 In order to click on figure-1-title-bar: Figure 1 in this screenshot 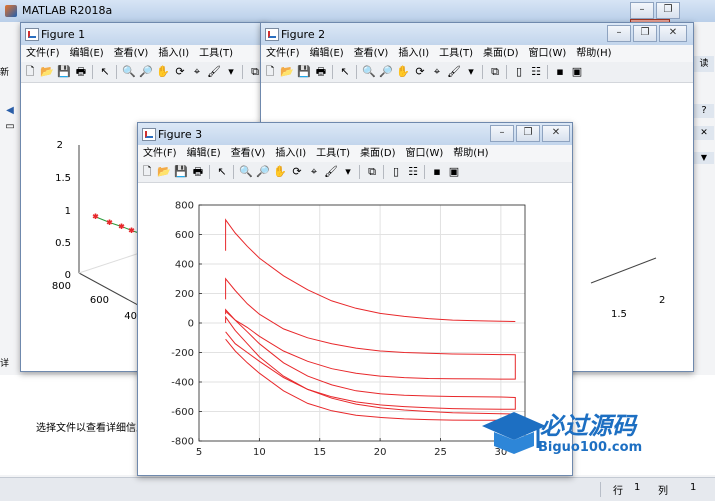, I will do `click(144, 34)`.